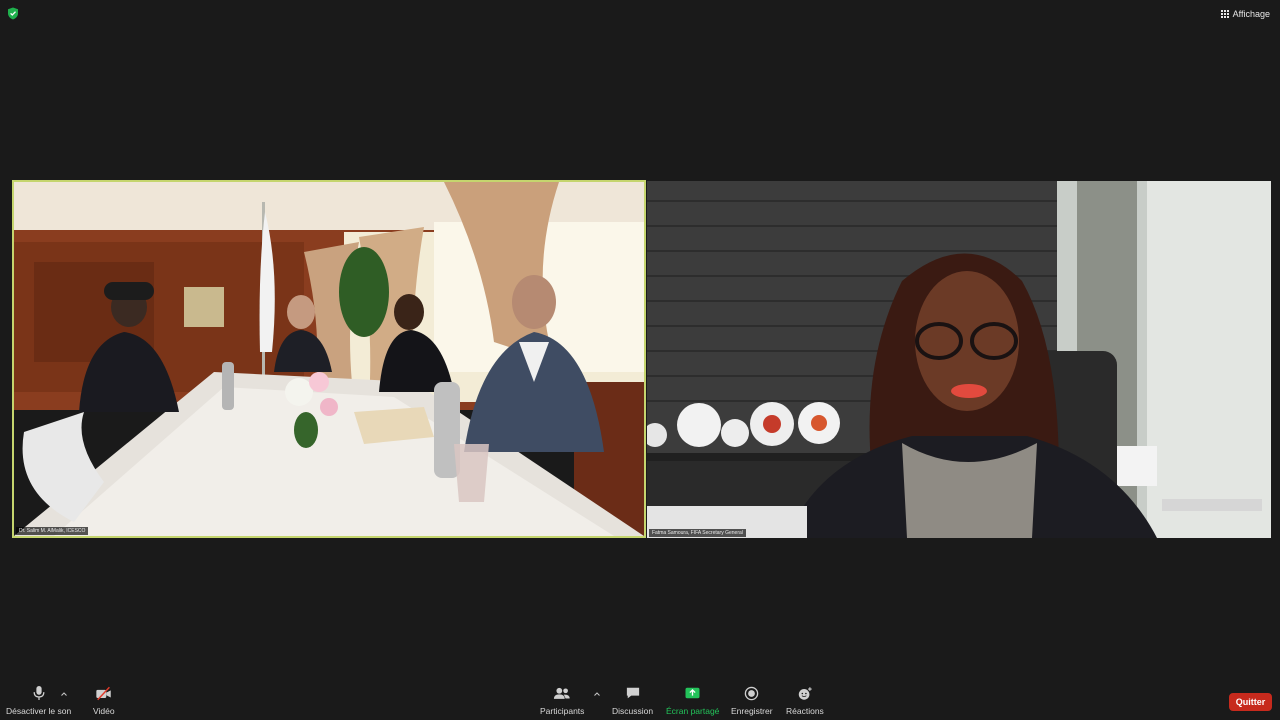 The image size is (1280, 720). I want to click on share-screen-button: Écran partagé, so click(692, 700).